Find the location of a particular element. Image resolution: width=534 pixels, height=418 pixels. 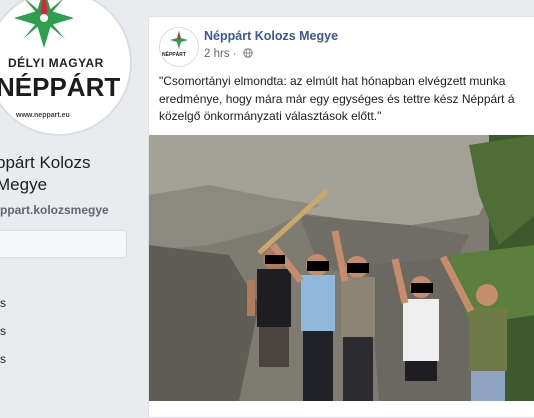

avatar-logo-text: NÉPPÁRT is located at coordinates (174, 55).